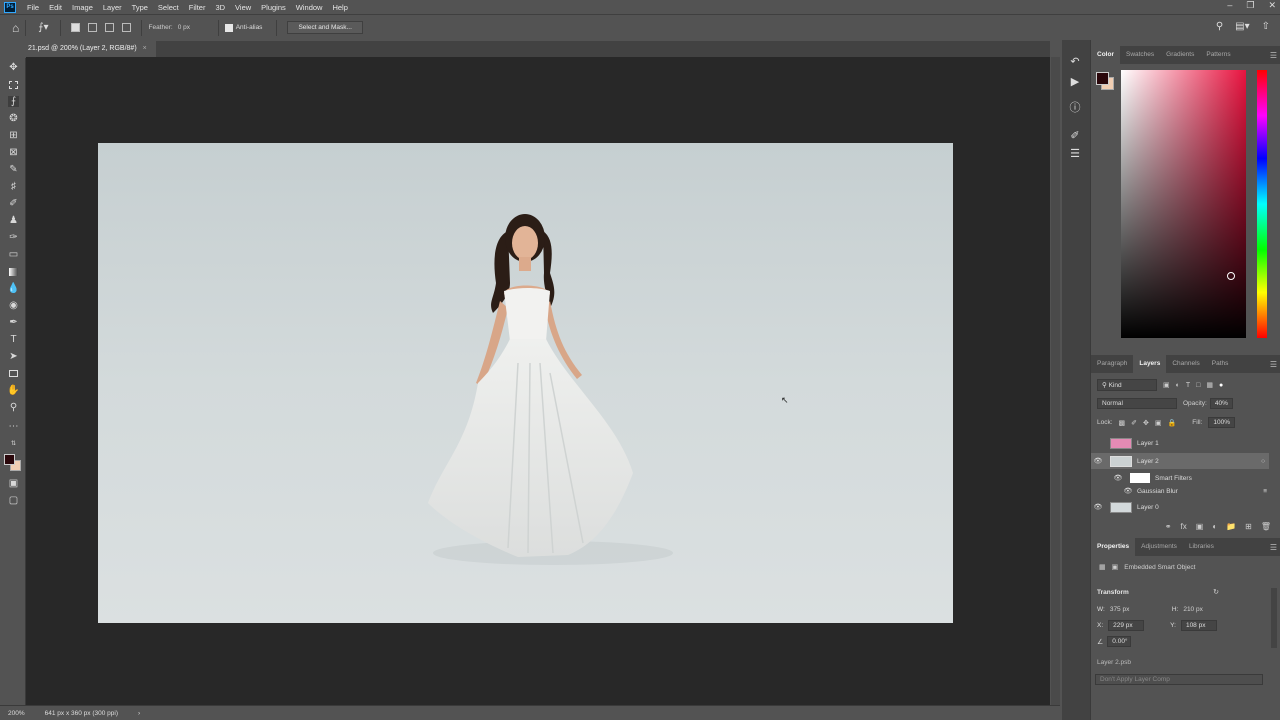 The width and height of the screenshot is (1280, 720). Describe the element at coordinates (1181, 443) in the screenshot. I see `layer-row-layer-1: Layer 1` at that location.